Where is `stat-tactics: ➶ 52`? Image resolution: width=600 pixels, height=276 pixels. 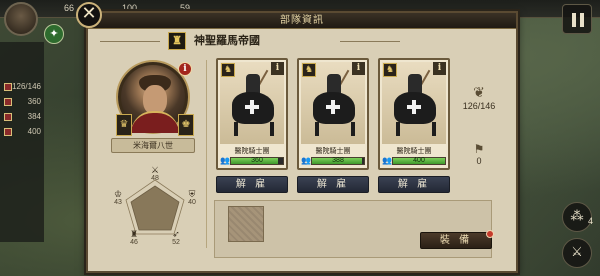
stat-tactics: ➶ 52 is located at coordinates (176, 238).